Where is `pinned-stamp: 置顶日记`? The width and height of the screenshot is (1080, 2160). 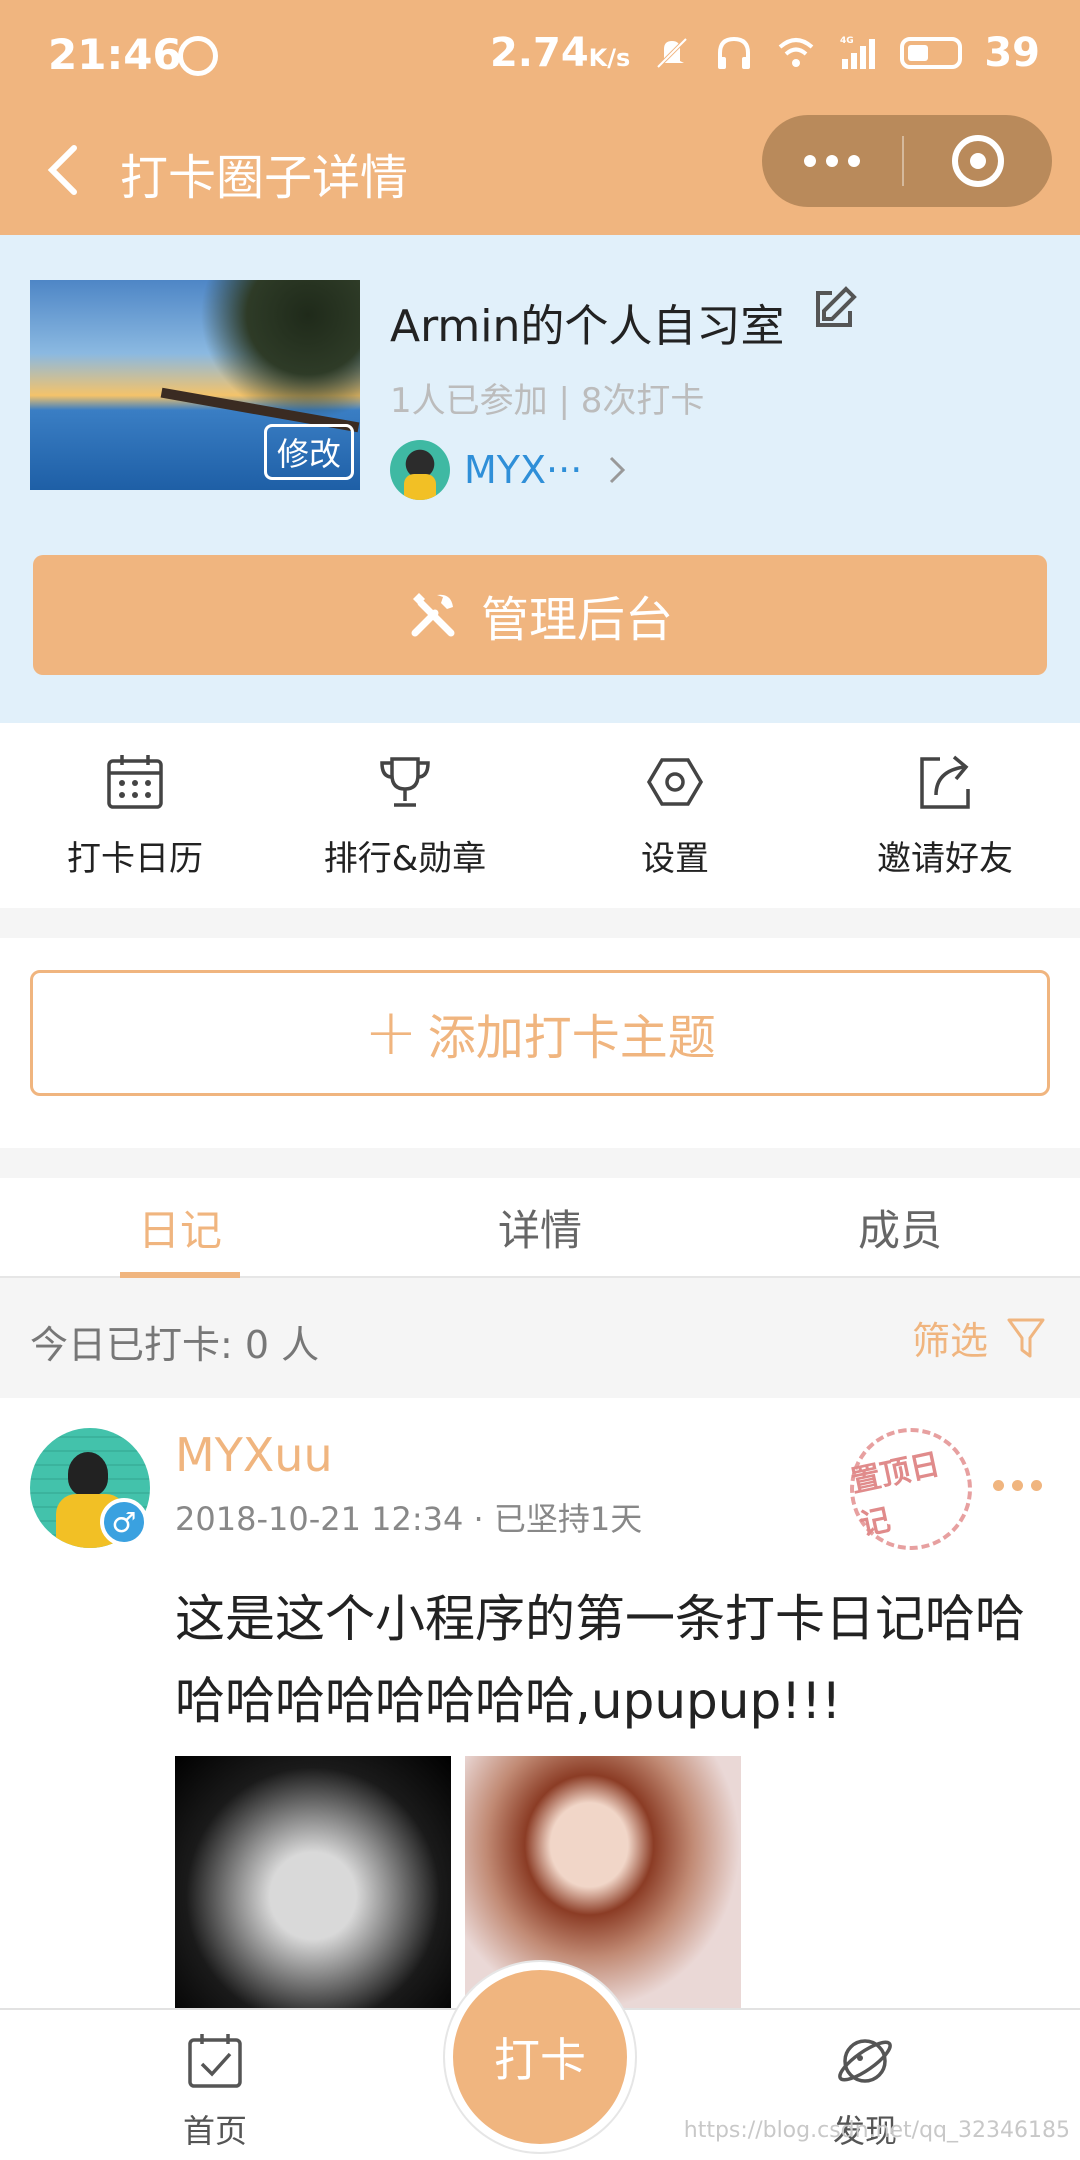
pinned-stamp: 置顶日记 is located at coordinates (911, 1489).